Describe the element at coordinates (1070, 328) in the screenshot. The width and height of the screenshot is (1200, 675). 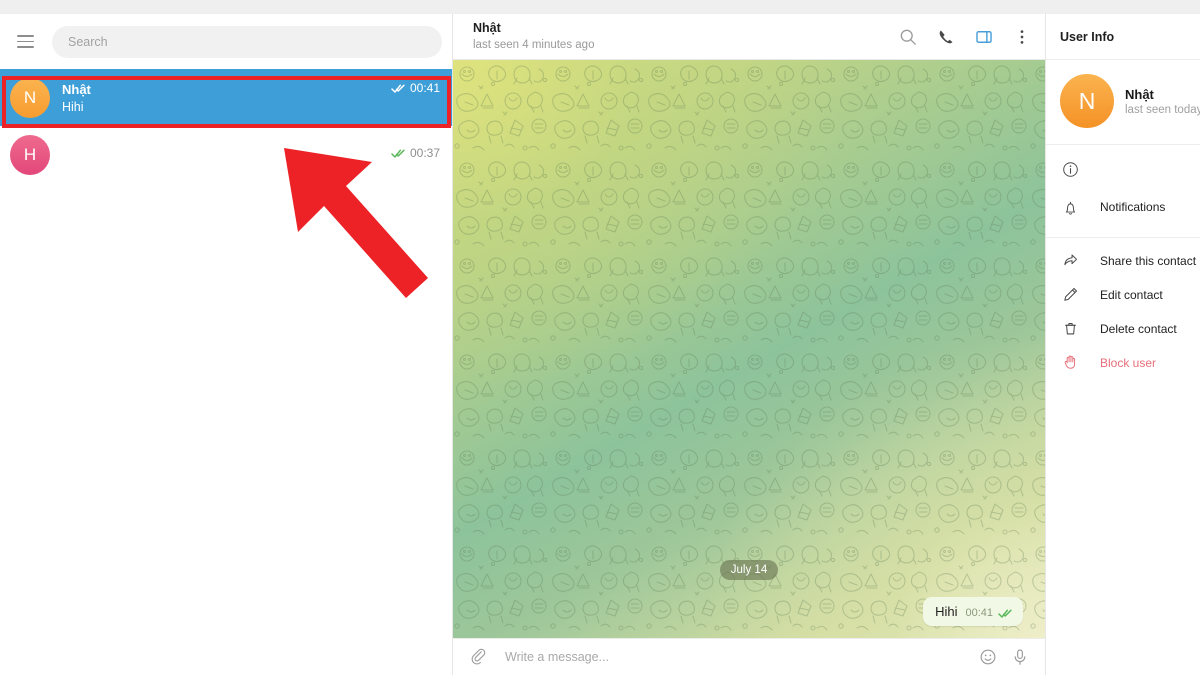
I see `trash-icon` at that location.